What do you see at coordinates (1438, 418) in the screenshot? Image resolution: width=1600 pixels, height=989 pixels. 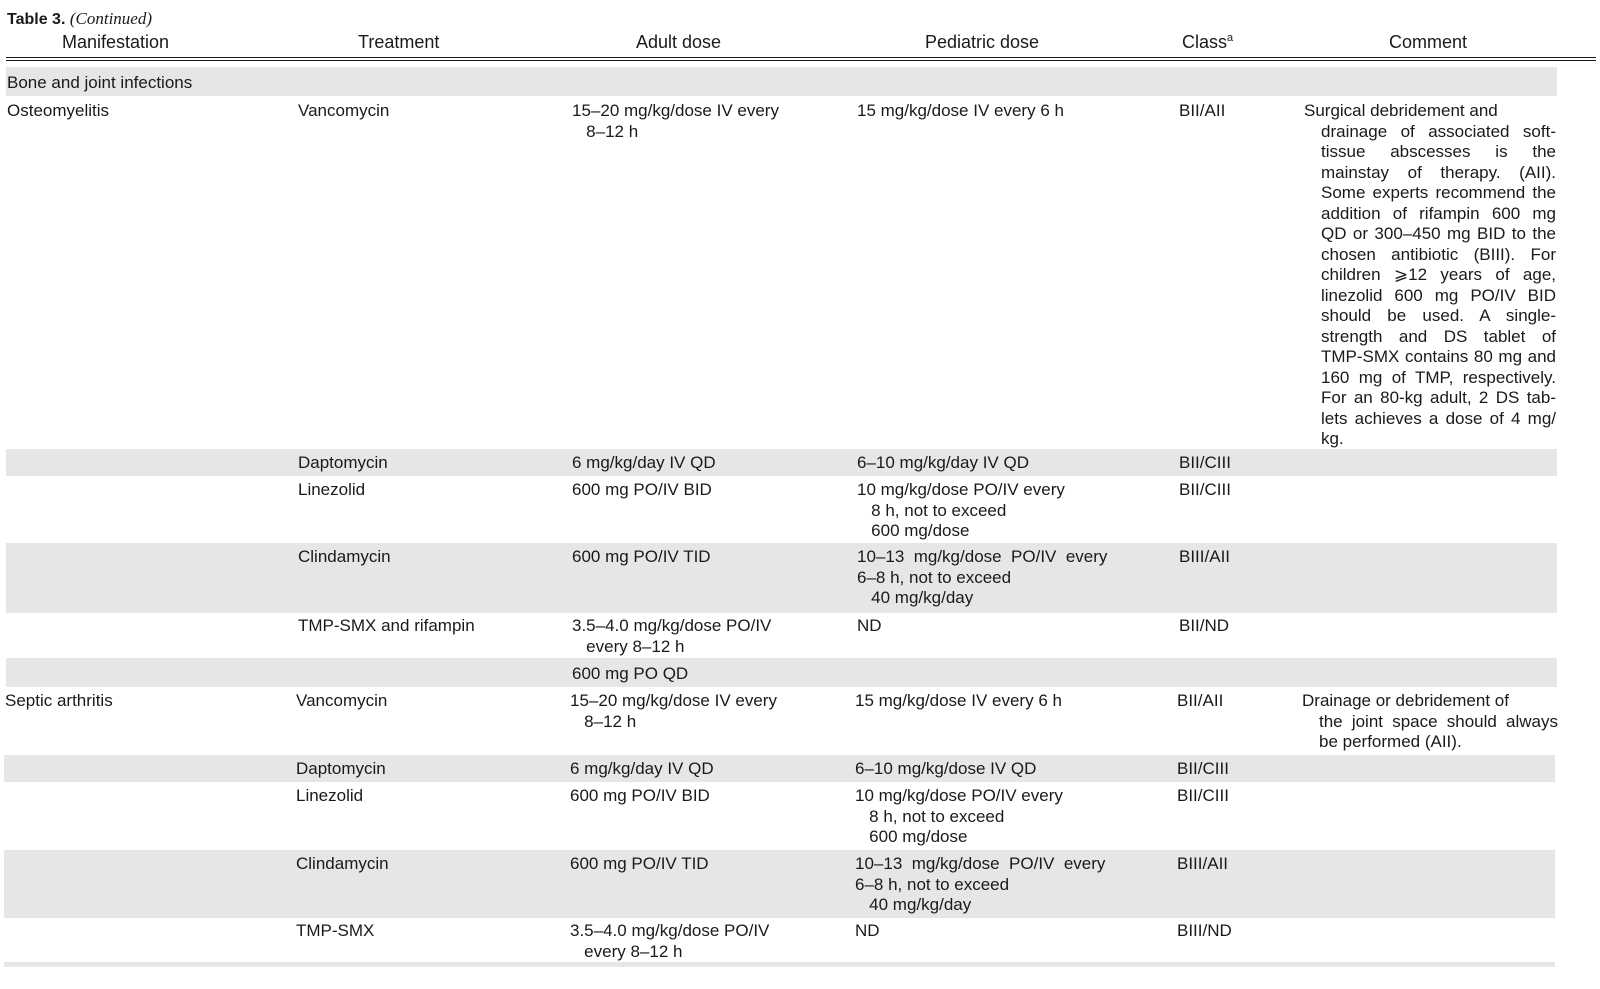 I see `comment-line: lets achieves a dose of 4 mg/` at bounding box center [1438, 418].